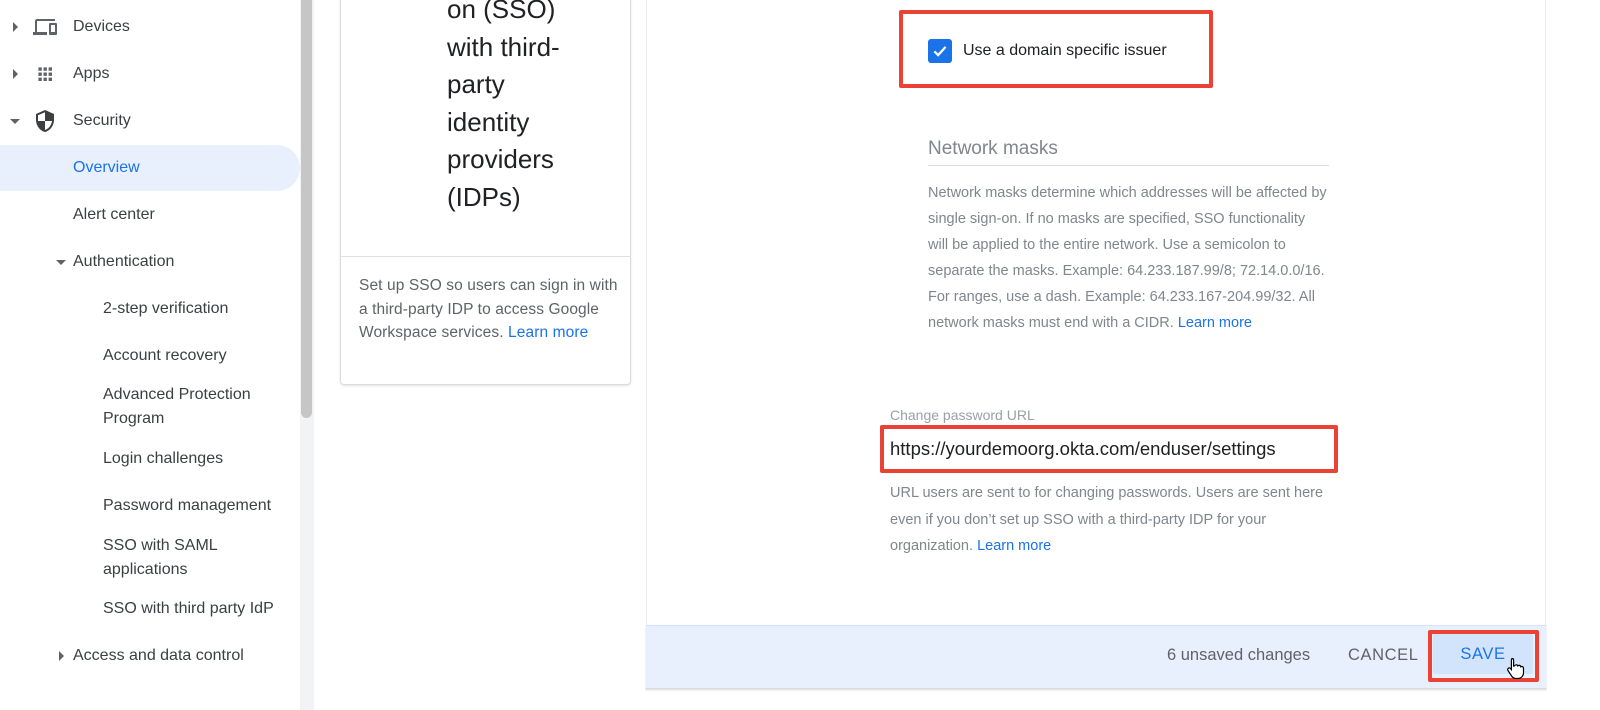  What do you see at coordinates (962, 415) in the screenshot?
I see `change-password-url-label: Change password URL` at bounding box center [962, 415].